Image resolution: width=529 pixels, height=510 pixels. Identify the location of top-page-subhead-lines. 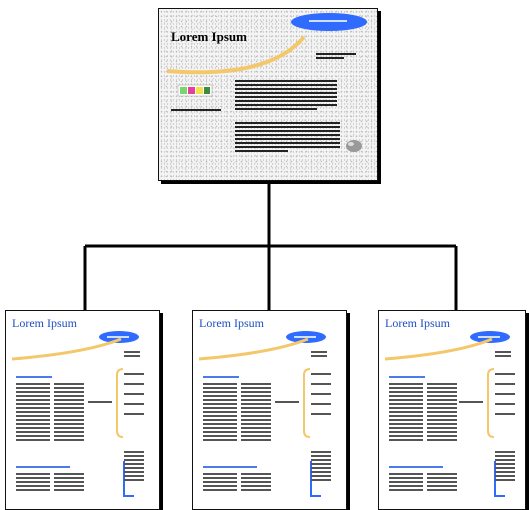
(336, 57).